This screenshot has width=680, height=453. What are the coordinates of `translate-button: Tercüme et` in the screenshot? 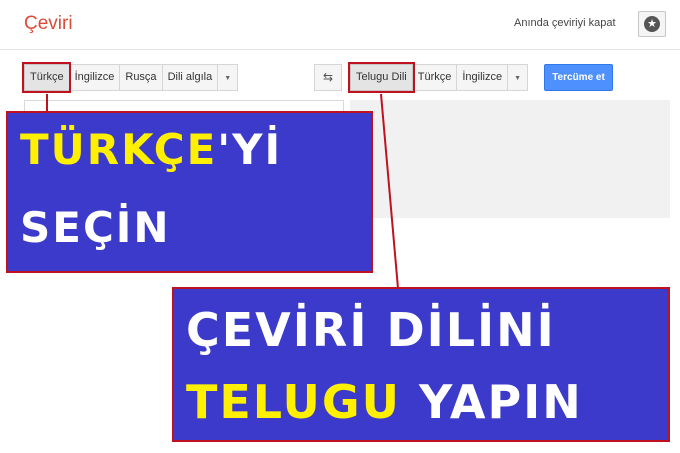 It's located at (578, 77).